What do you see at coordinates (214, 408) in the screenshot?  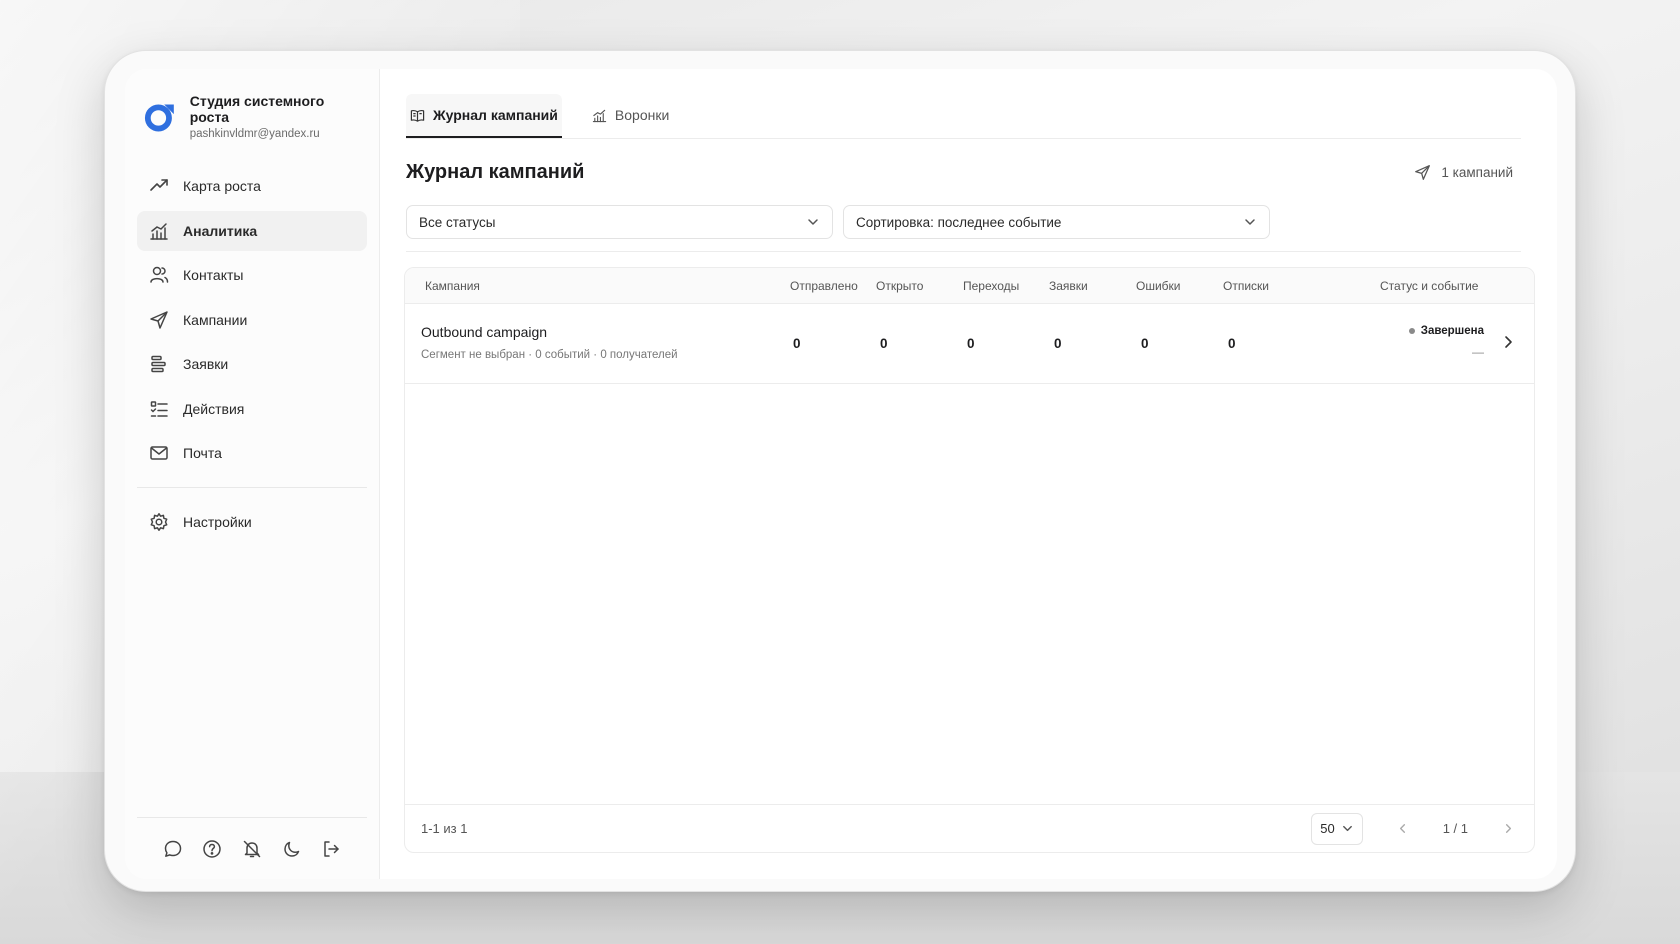 I see `sidebar-item-label: Действия` at bounding box center [214, 408].